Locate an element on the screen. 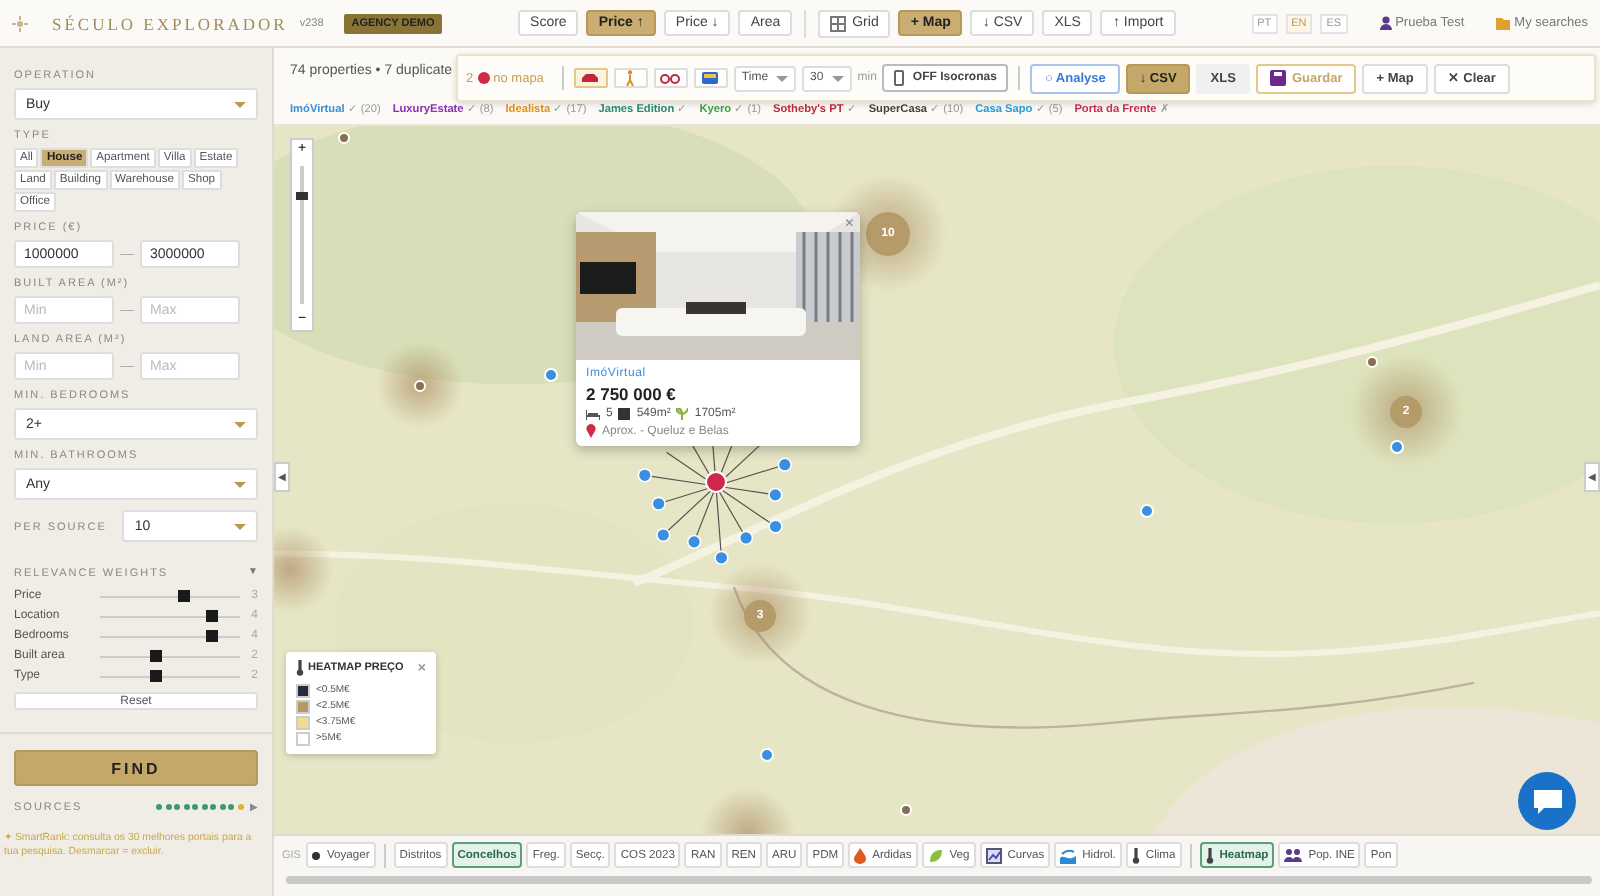  app-title: SÉCULO EXPLORADOR is located at coordinates (170, 23).